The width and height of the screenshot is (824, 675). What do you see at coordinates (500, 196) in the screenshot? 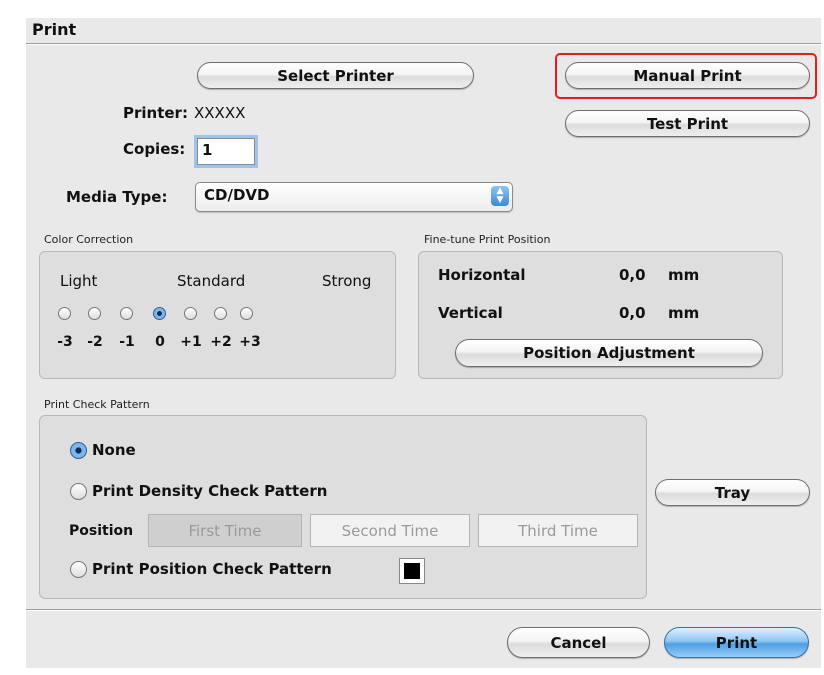
I see `updown-arrows-icon: ▲ ▼` at bounding box center [500, 196].